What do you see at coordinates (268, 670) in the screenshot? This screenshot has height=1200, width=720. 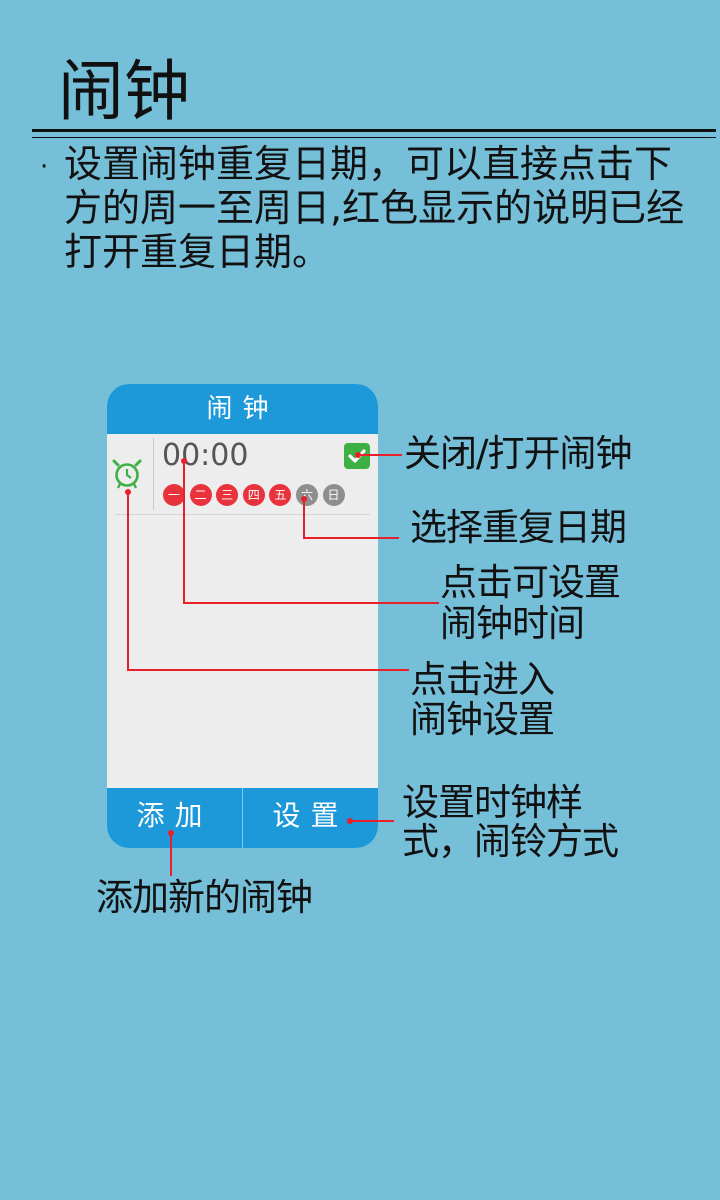 I see `clock-pointer-line-h` at bounding box center [268, 670].